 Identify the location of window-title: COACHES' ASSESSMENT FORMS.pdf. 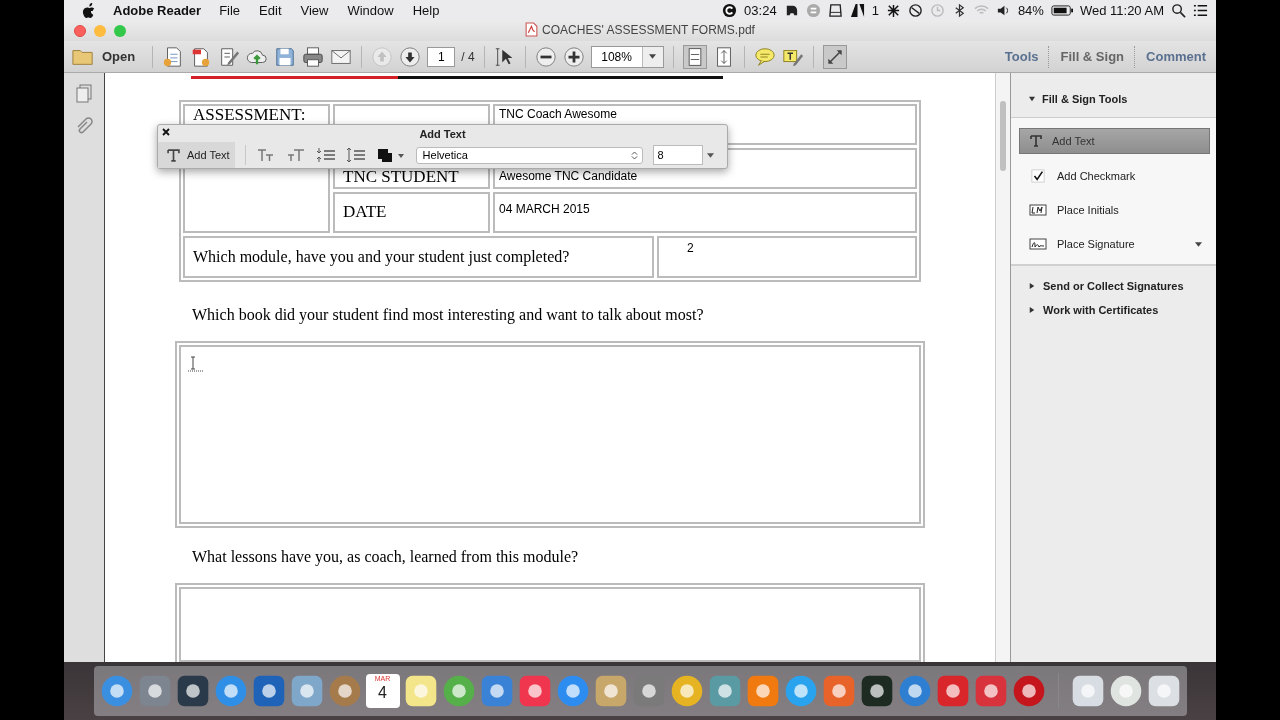
(648, 29).